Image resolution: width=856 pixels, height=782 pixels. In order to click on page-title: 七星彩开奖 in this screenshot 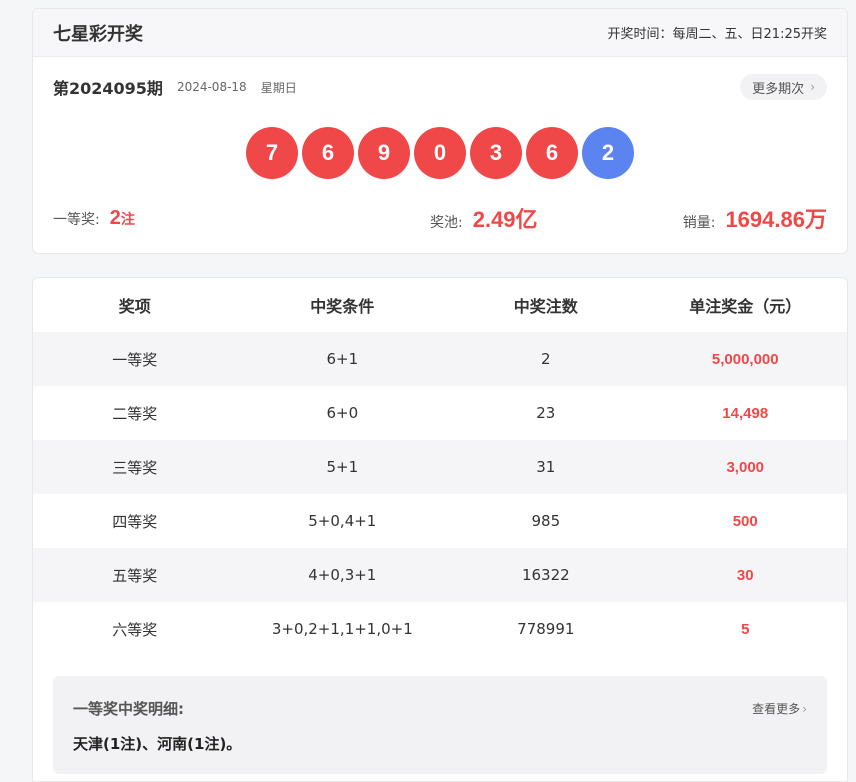, I will do `click(98, 34)`.